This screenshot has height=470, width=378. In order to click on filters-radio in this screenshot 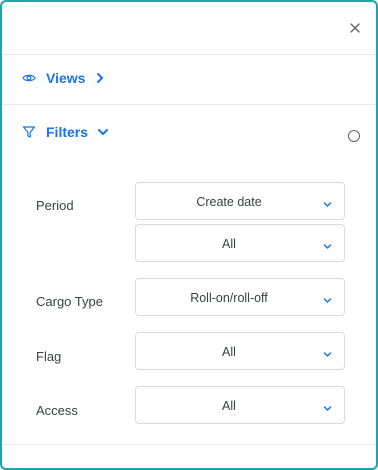, I will do `click(354, 136)`.